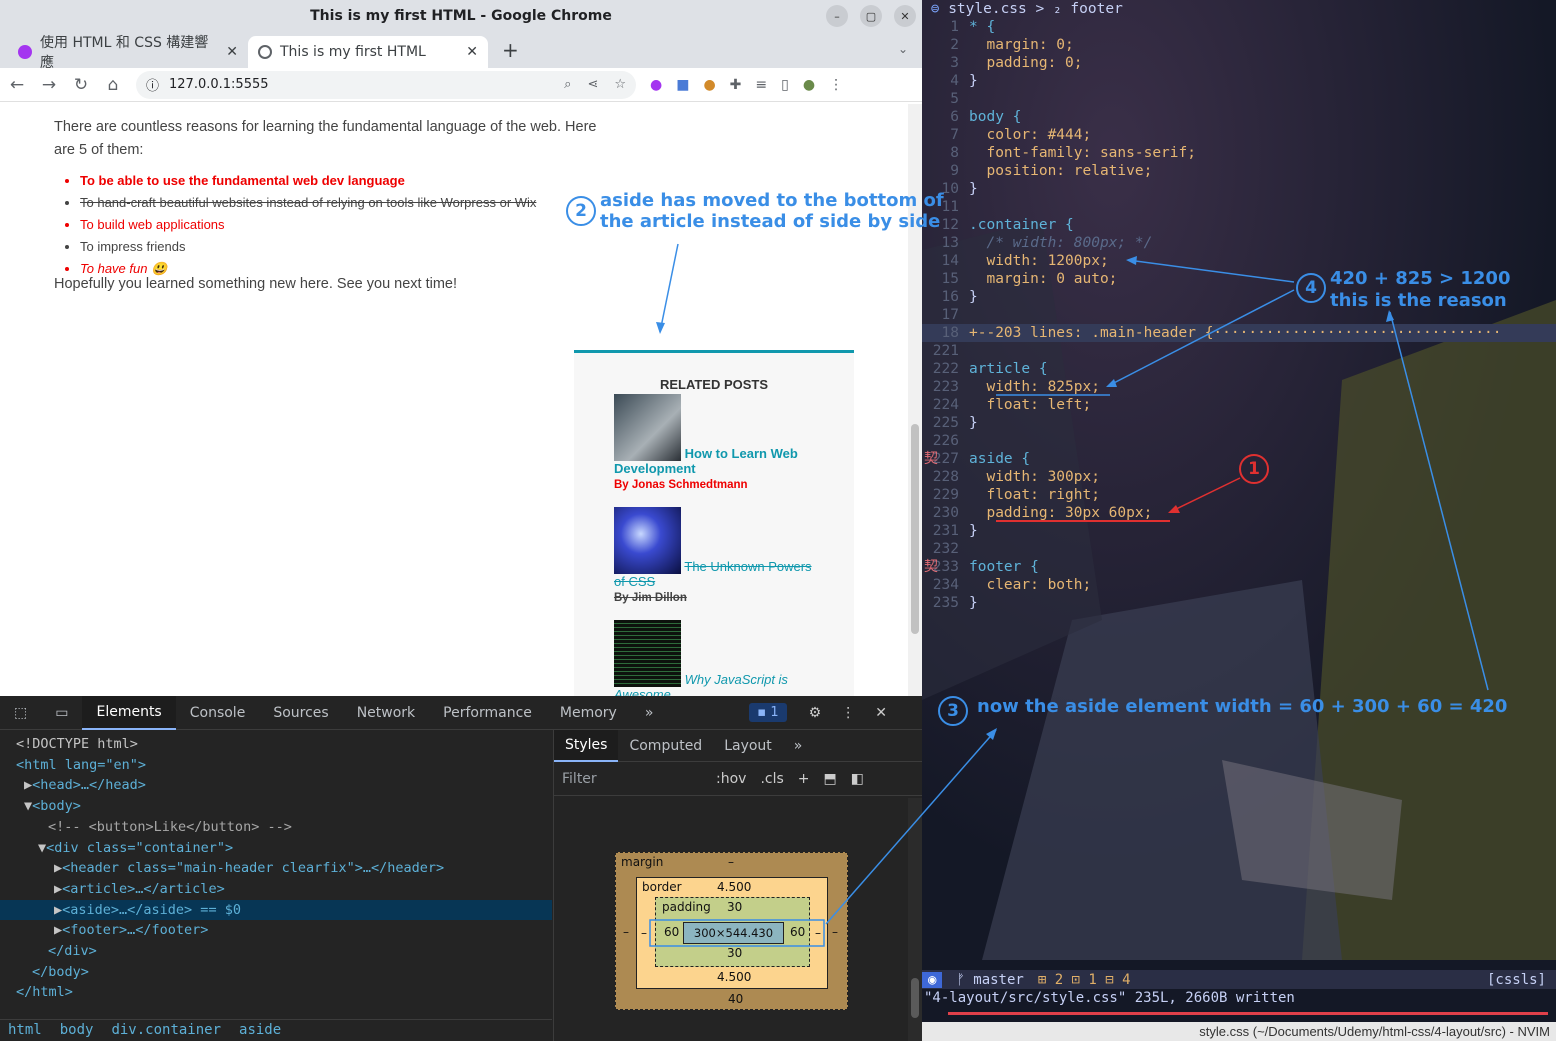 Image resolution: width=1556 pixels, height=1041 pixels. What do you see at coordinates (1239, 243) in the screenshot?
I see `code-line: 13 /* width: 800px; */` at bounding box center [1239, 243].